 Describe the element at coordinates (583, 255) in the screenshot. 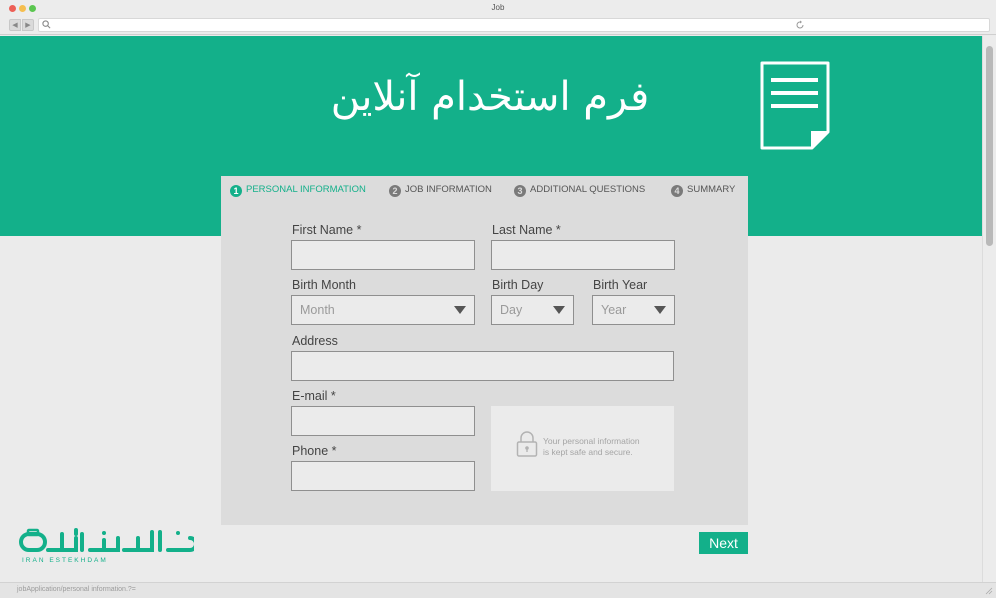

I see `last-name-input` at that location.